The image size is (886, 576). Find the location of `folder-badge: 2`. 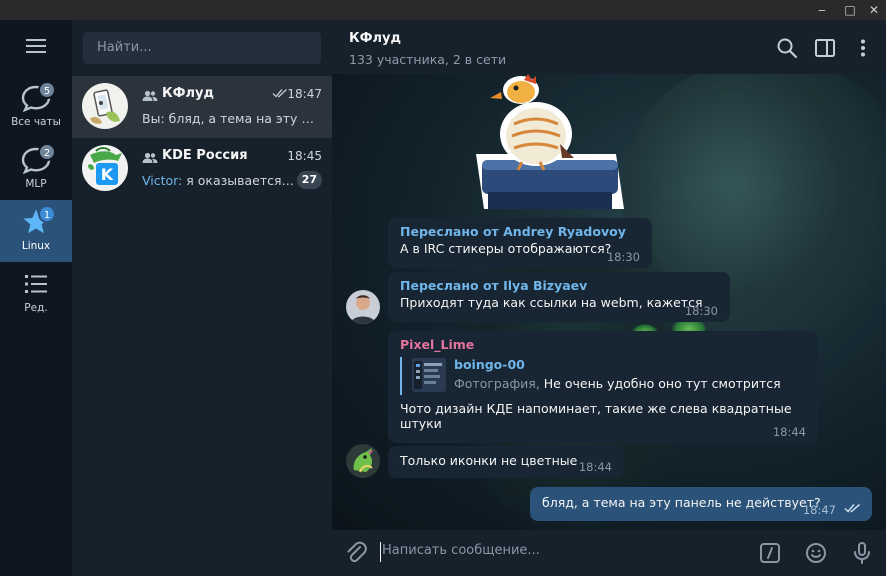

folder-badge: 2 is located at coordinates (47, 152).